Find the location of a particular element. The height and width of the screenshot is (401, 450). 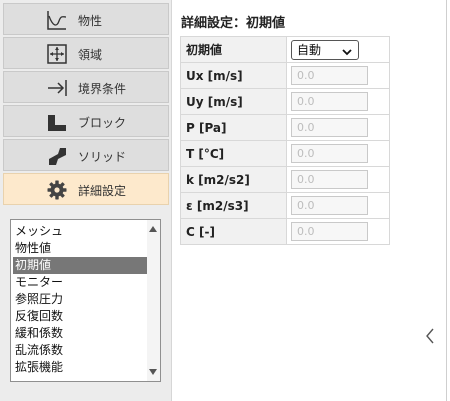

row-label: Ux [m/s] is located at coordinates (233, 75).